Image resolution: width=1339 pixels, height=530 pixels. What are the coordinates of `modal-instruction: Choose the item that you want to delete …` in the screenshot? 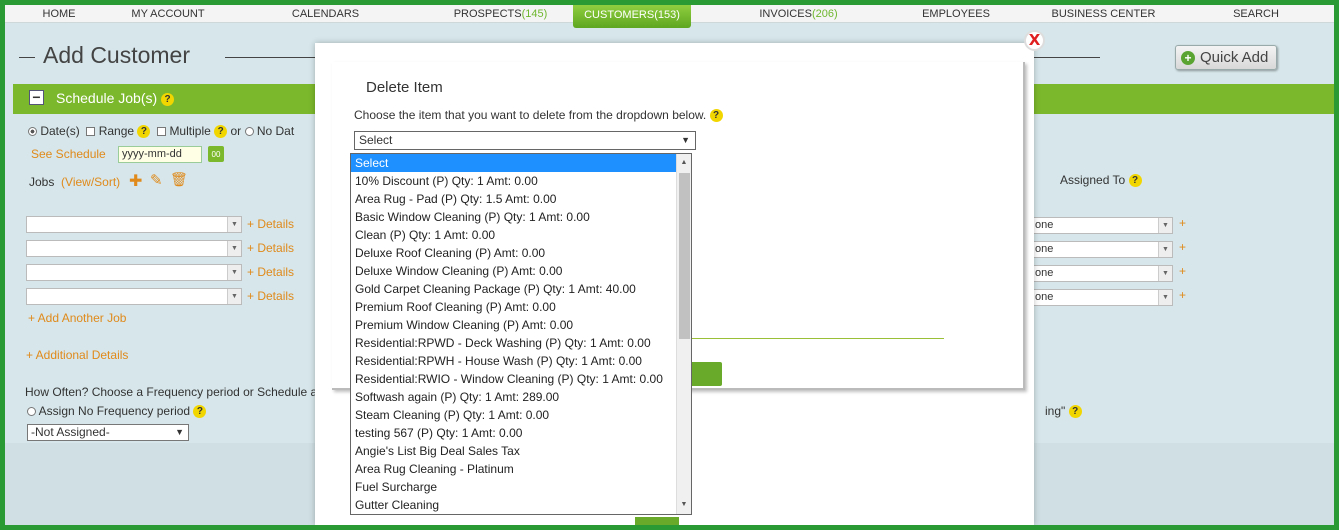 It's located at (538, 115).